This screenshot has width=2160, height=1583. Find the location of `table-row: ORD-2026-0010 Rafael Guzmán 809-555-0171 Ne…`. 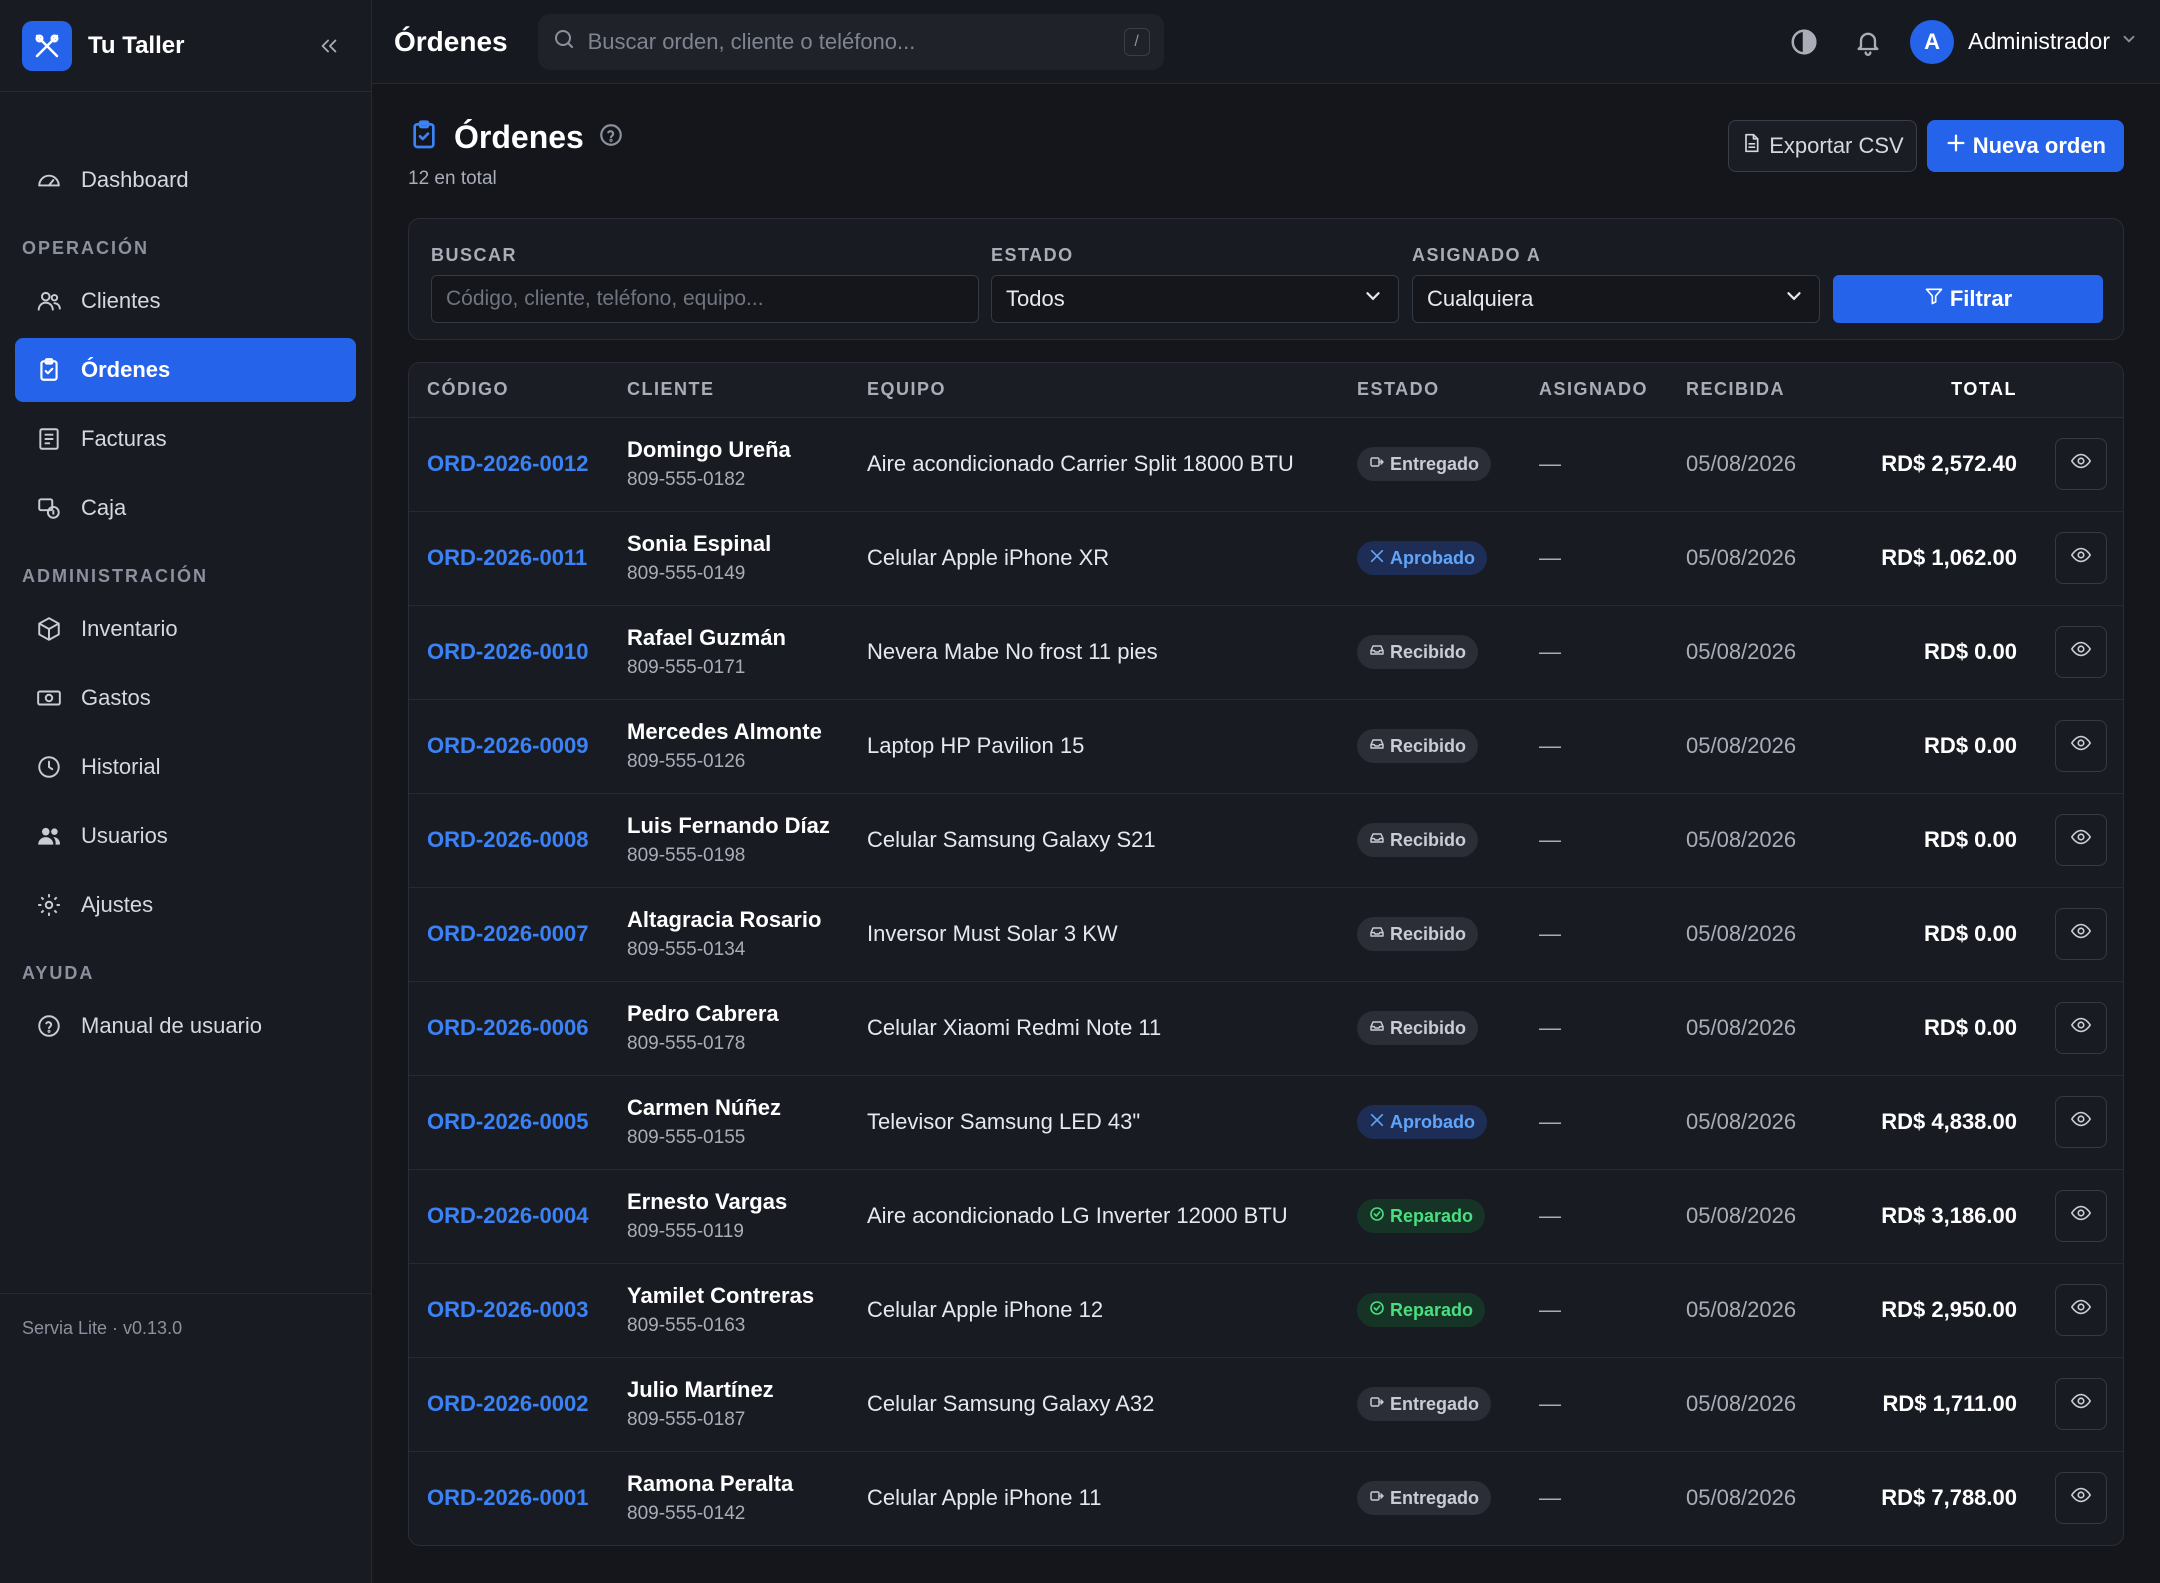

table-row: ORD-2026-0010 Rafael Guzmán 809-555-0171 Ne… is located at coordinates (1266, 652).